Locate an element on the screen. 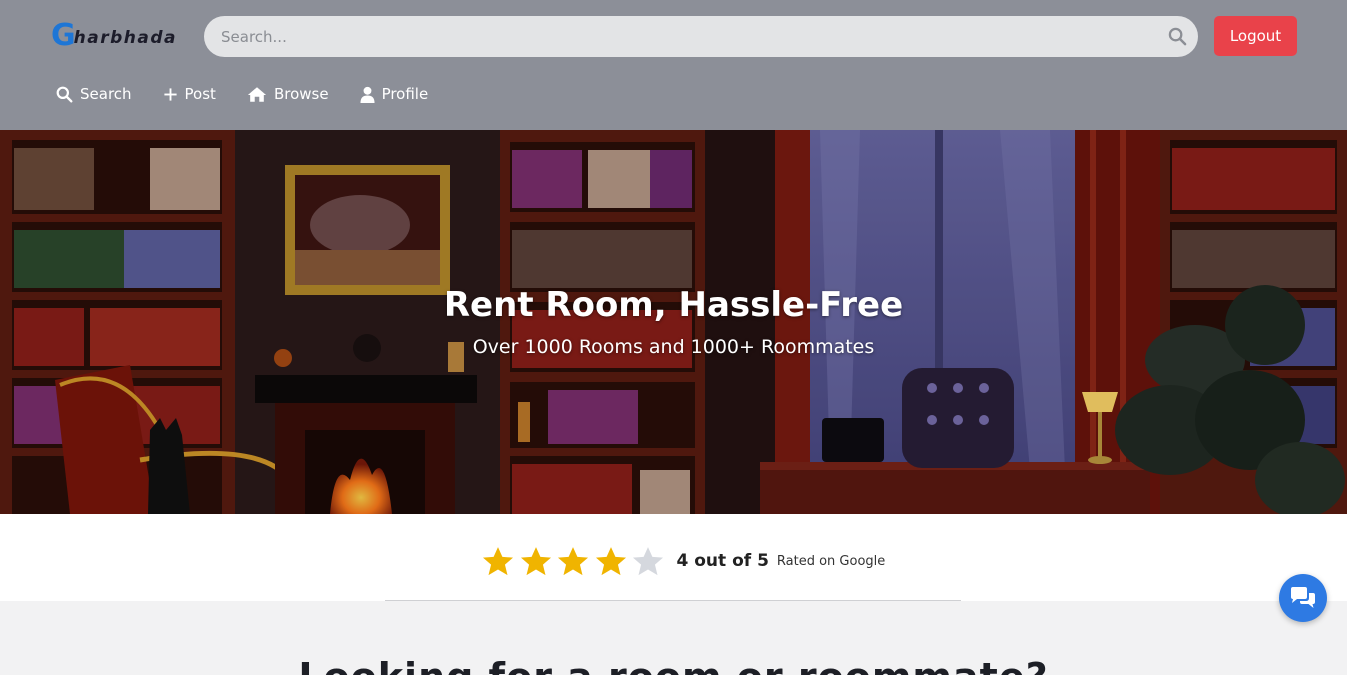 This screenshot has width=1347, height=675. search-bar is located at coordinates (701, 36).